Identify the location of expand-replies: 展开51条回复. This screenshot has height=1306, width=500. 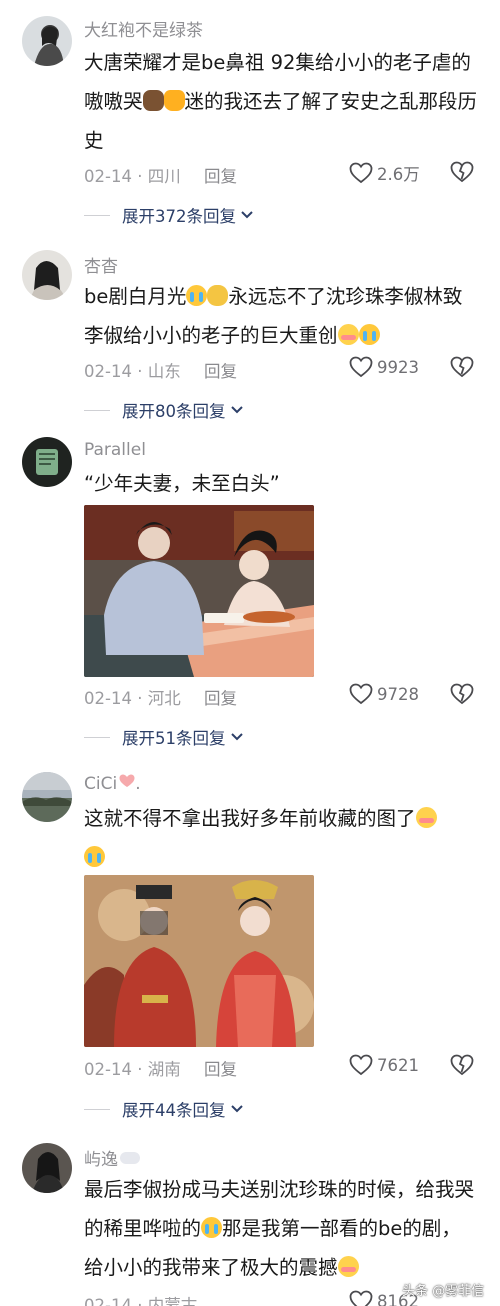
(164, 737).